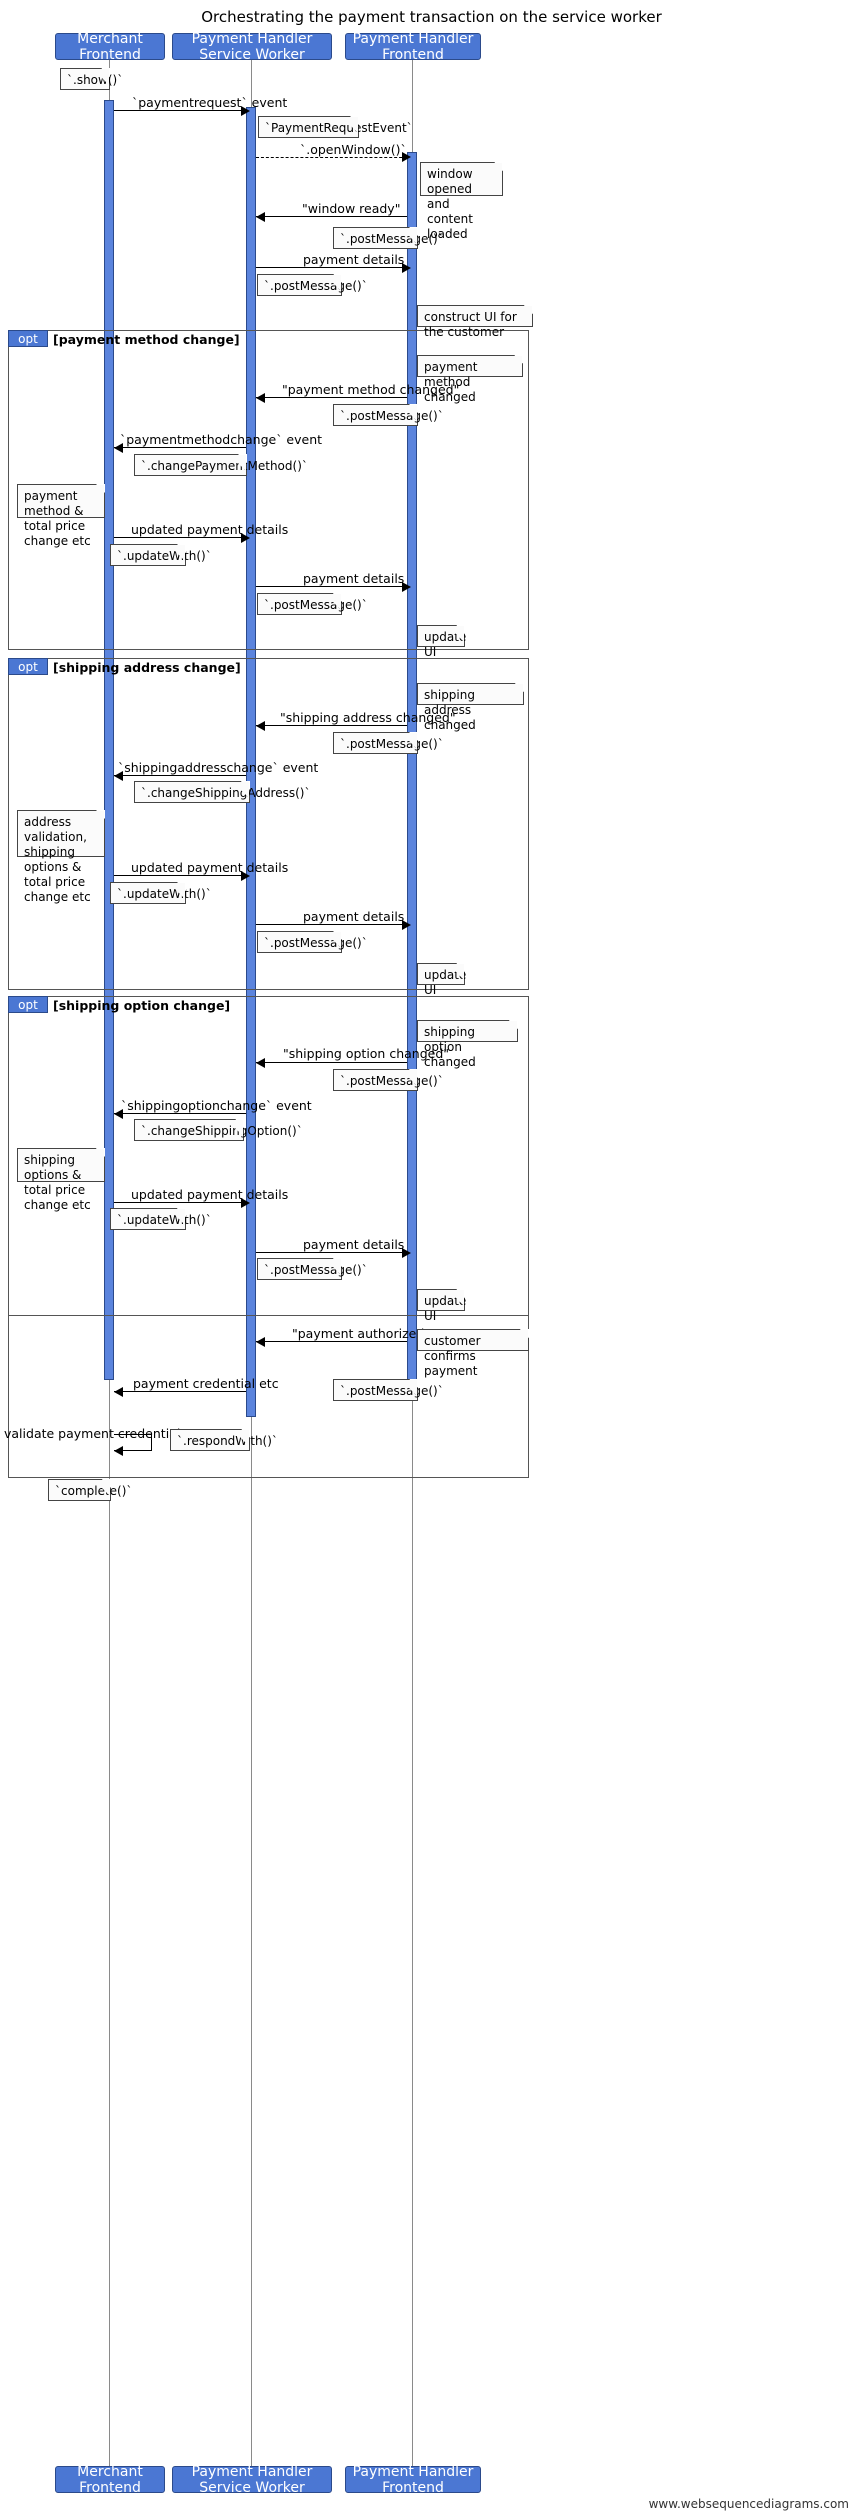 The height and width of the screenshot is (2519, 863). I want to click on note-post-message-9: `.postMessage()`, so click(388, 1390).